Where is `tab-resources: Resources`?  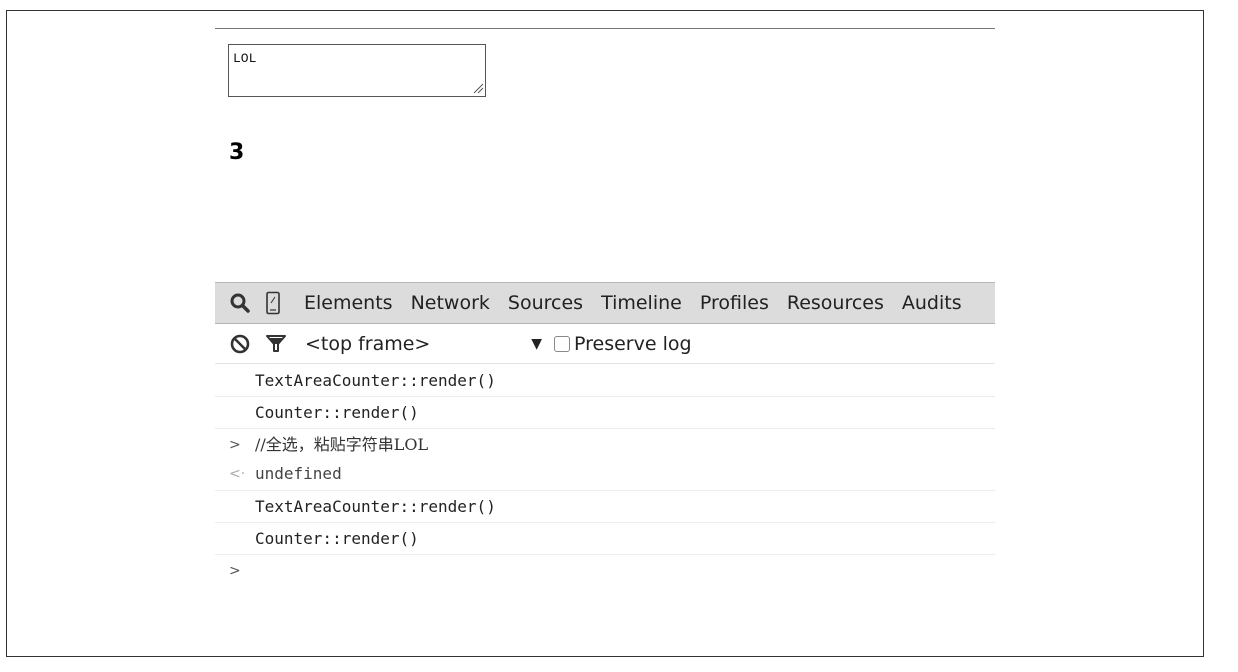
tab-resources: Resources is located at coordinates (835, 303).